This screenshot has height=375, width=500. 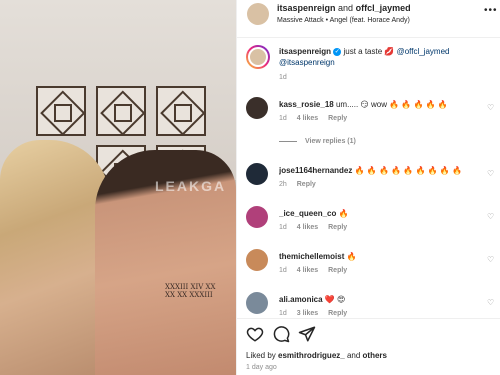 I want to click on caption-body: just a taste 💋, so click(x=369, y=51).